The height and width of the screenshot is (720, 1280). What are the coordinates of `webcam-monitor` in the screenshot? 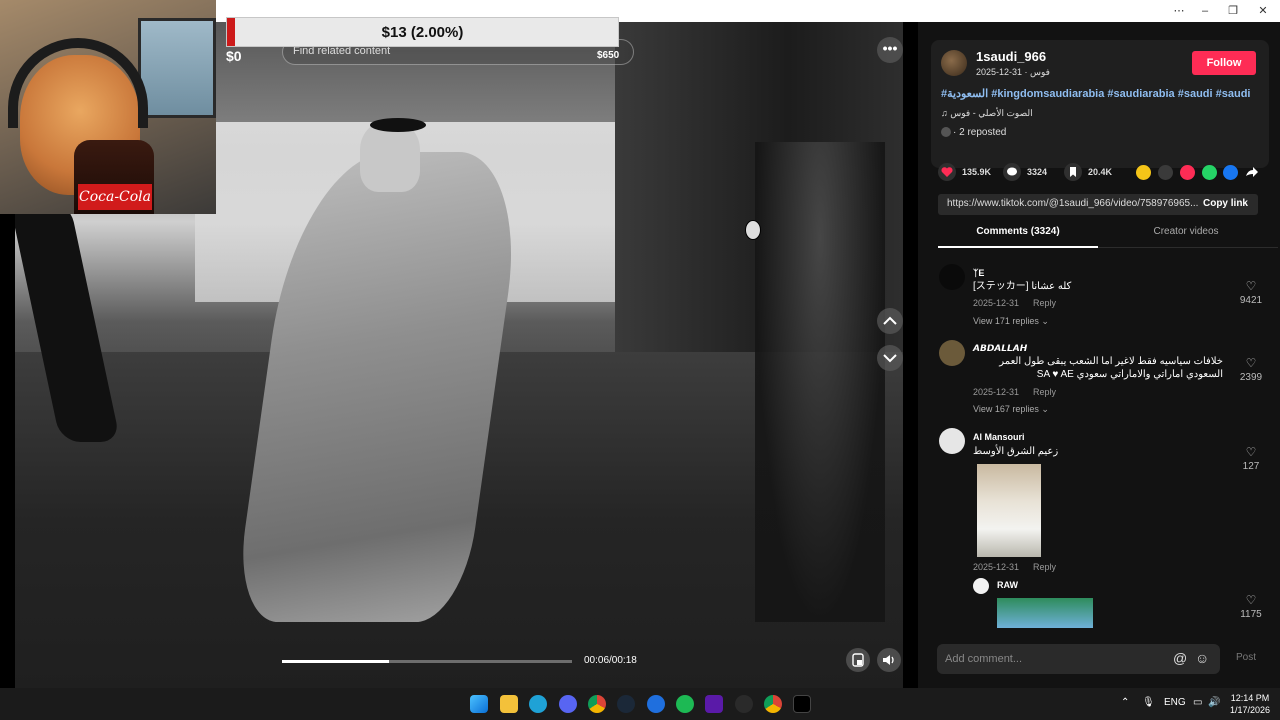 It's located at (177, 68).